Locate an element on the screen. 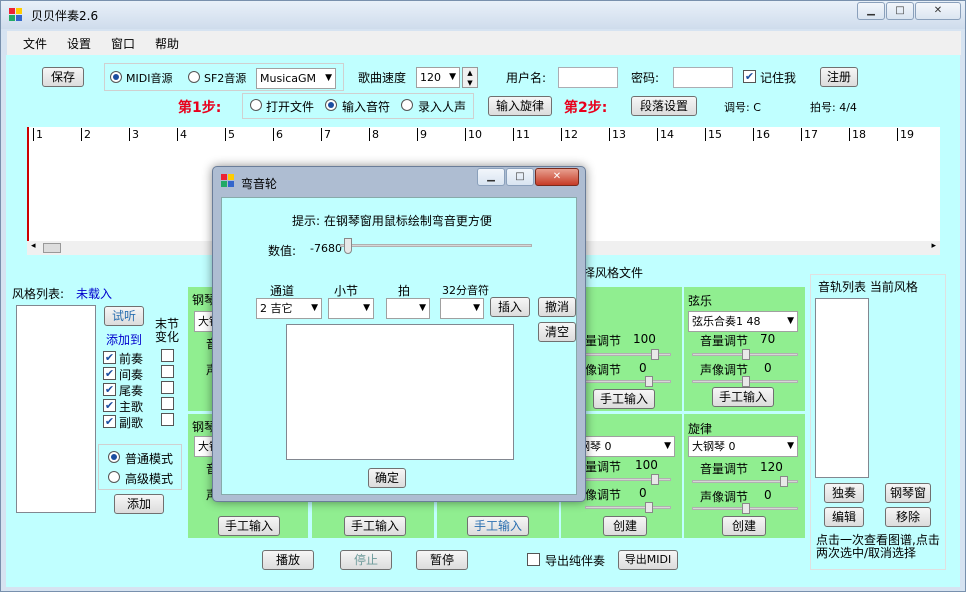  col4-bottom-instrument: 钢琴 0 ▼ is located at coordinates (625, 446).